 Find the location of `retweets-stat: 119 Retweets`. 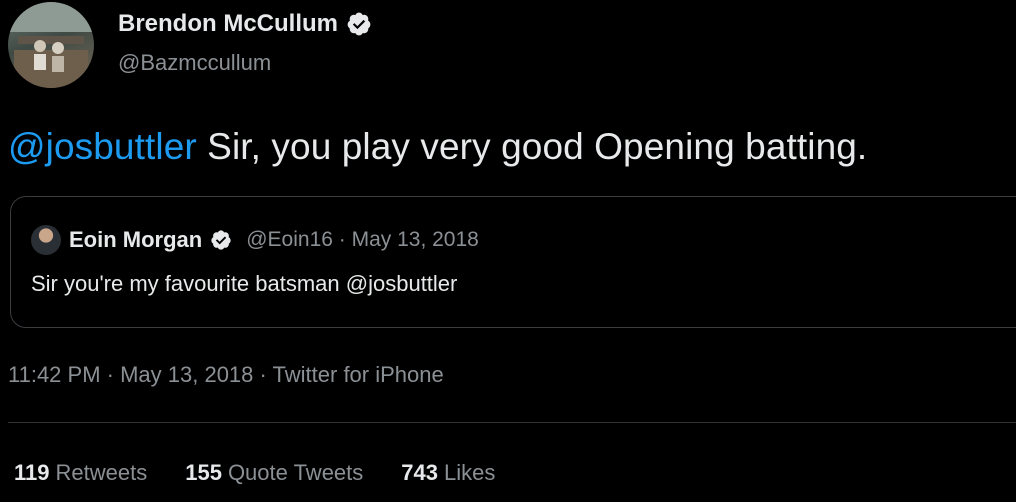

retweets-stat: 119 Retweets is located at coordinates (80, 473).